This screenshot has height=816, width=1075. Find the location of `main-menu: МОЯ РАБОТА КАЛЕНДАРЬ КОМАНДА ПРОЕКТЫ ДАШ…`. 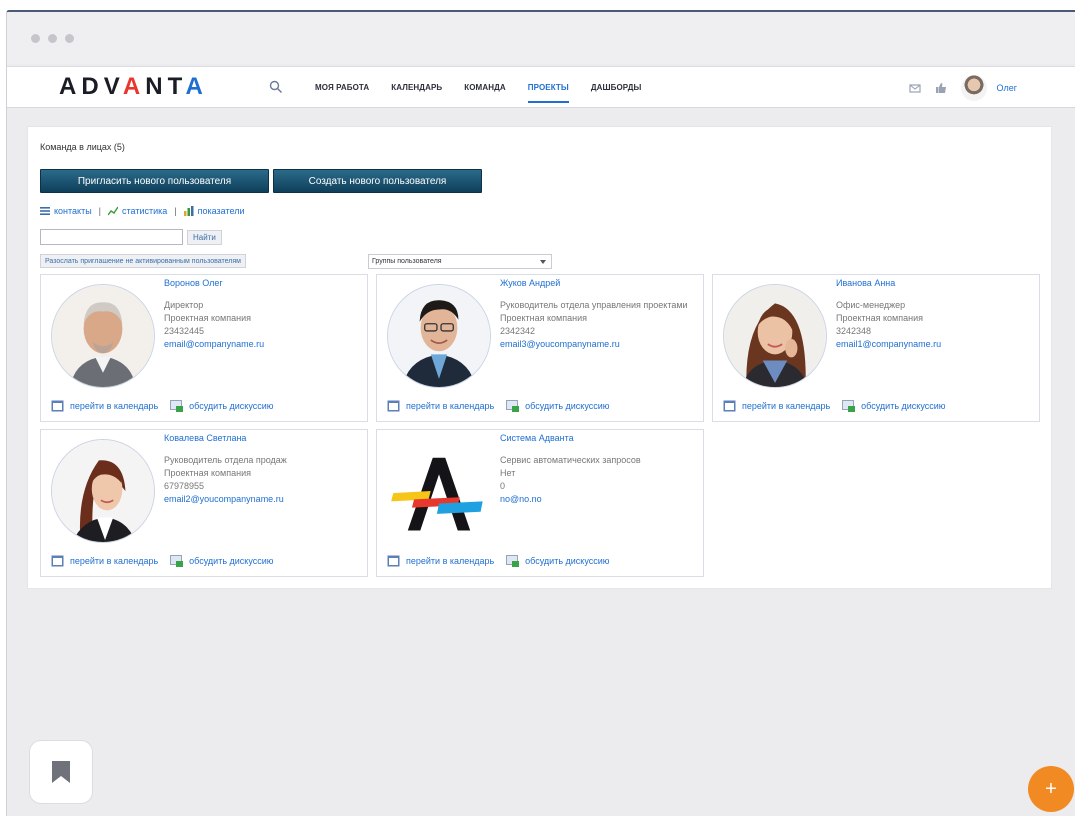

main-menu: МОЯ РАБОТА КАЛЕНДАРЬ КОМАНДА ПРОЕКТЫ ДАШ… is located at coordinates (489, 93).